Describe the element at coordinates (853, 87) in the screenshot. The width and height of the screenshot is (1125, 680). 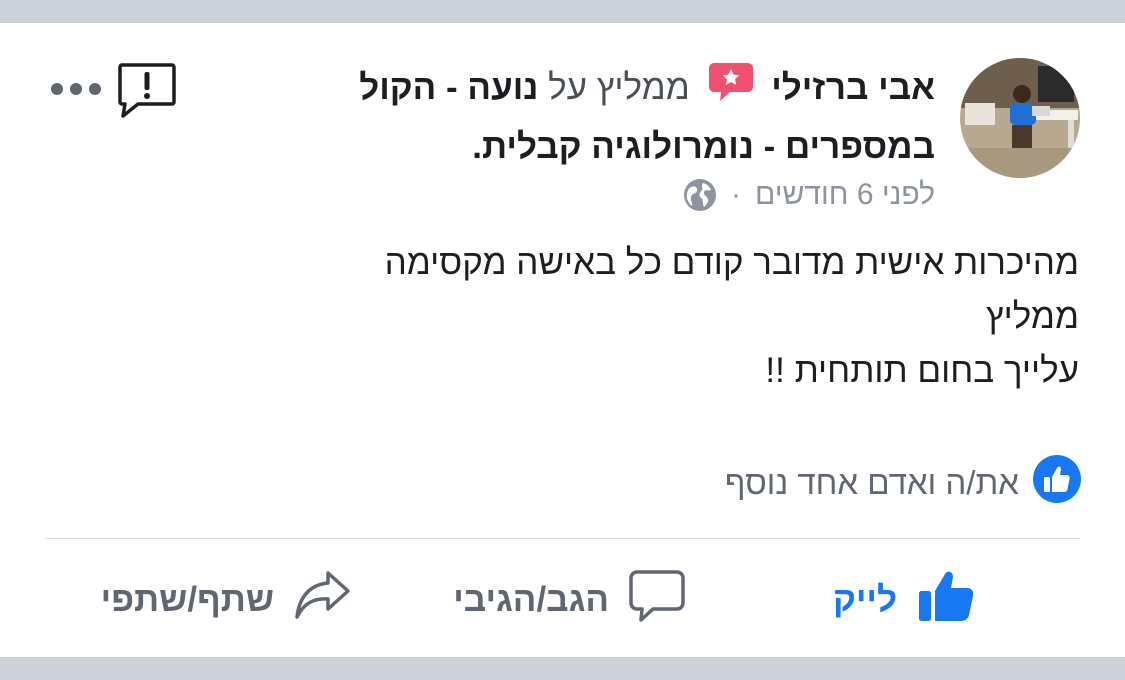
I see `author-name: אבי ברזילי` at that location.